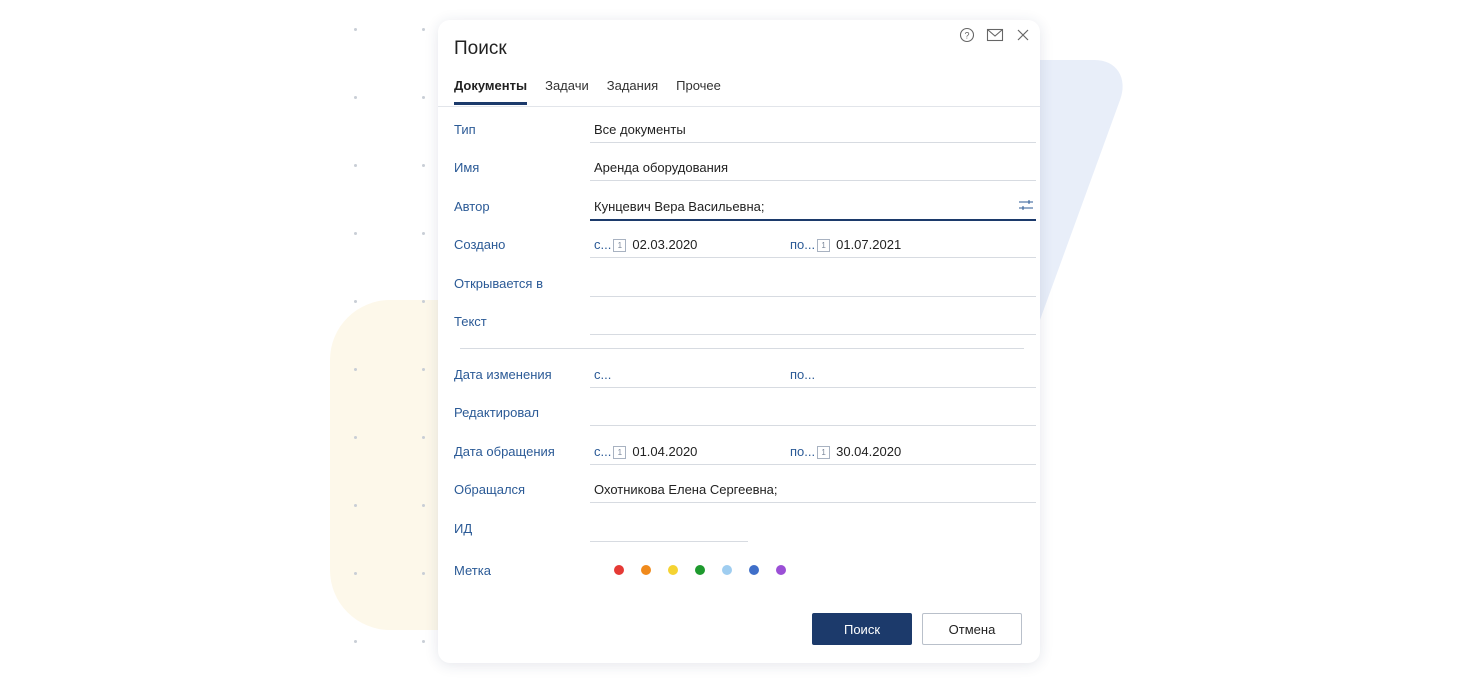  I want to click on dialog-header-icons: ?, so click(995, 35).